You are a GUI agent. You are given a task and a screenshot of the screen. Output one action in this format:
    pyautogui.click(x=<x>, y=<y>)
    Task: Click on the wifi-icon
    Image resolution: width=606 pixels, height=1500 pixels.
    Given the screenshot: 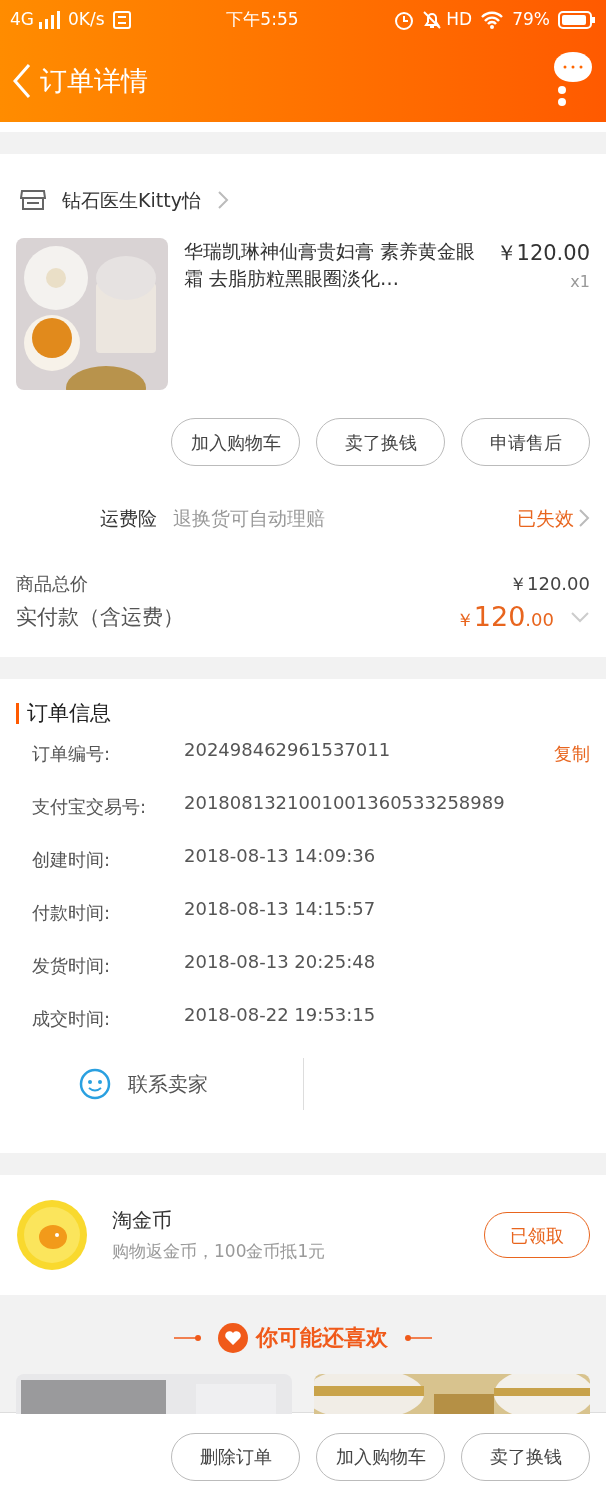 What is the action you would take?
    pyautogui.click(x=492, y=20)
    